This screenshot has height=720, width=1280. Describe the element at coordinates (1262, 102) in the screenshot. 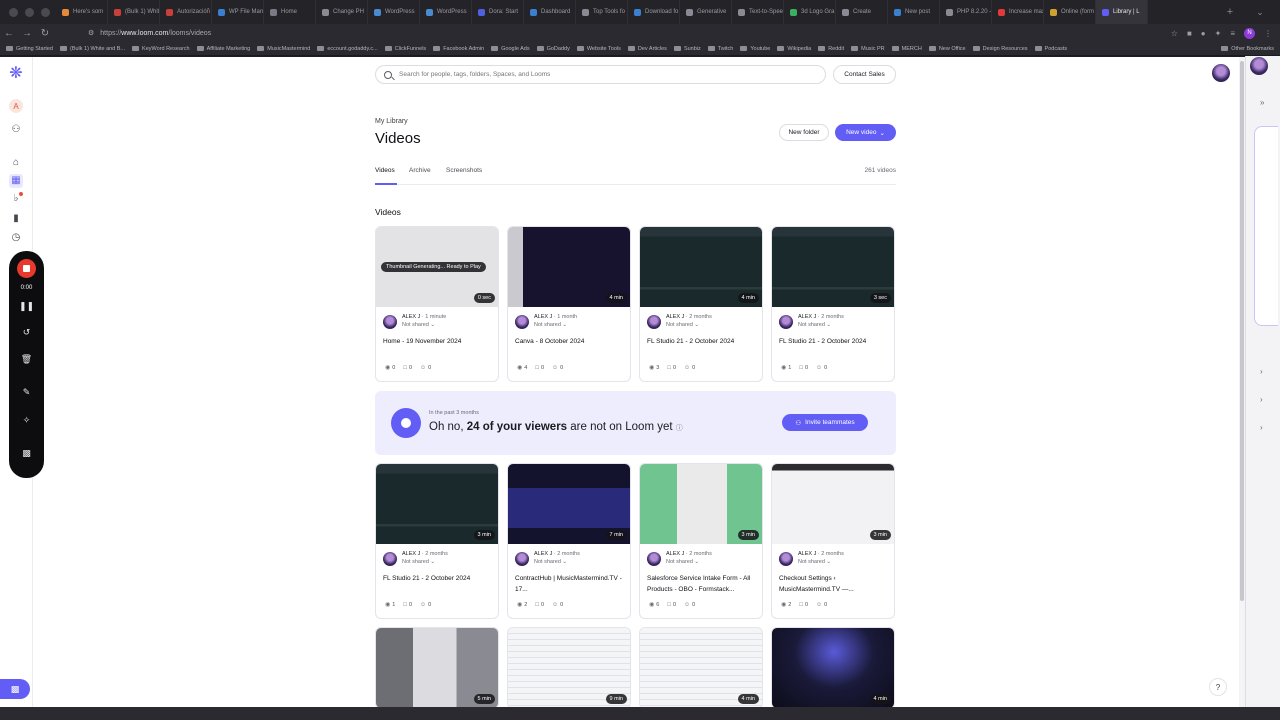

I see `chevron-right-icon: »` at that location.